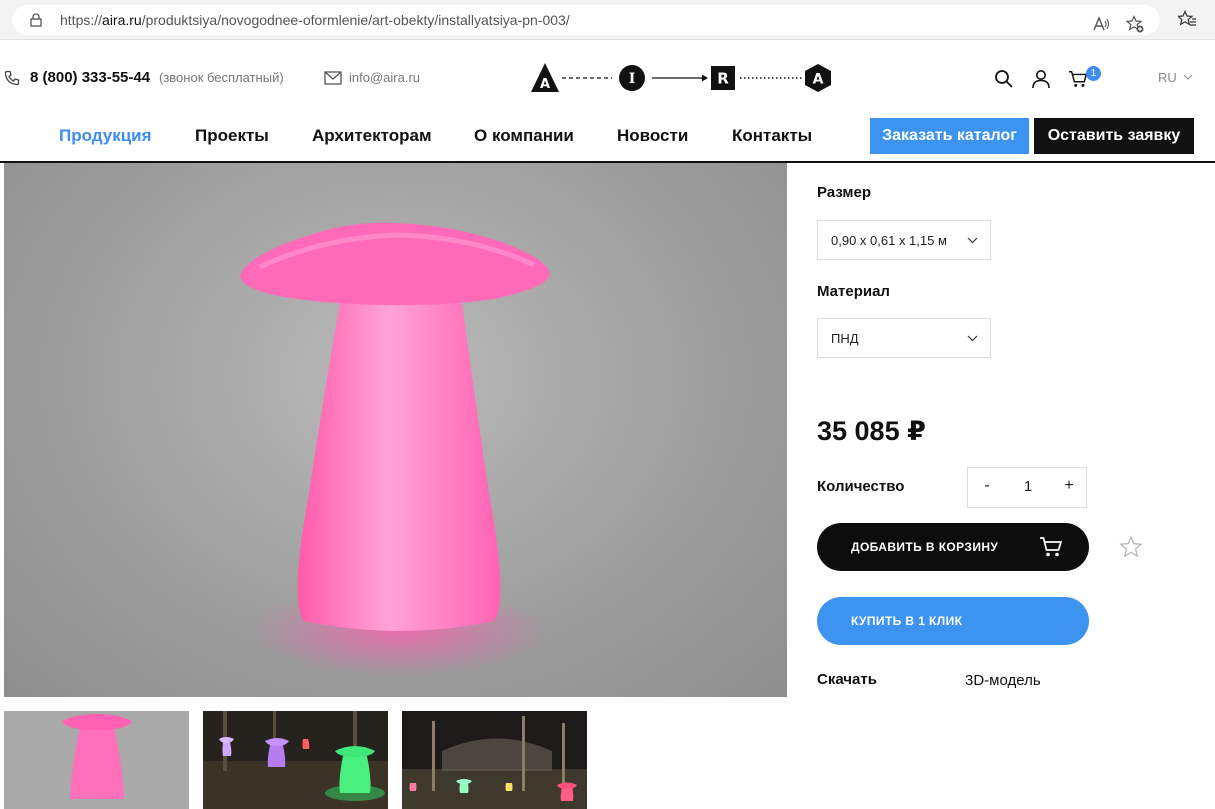  What do you see at coordinates (1003, 680) in the screenshot?
I see `download-3d-model-link: 3D-модель` at bounding box center [1003, 680].